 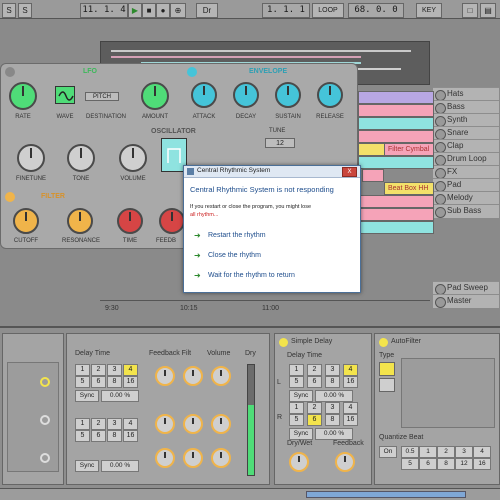 What do you see at coordinates (207, 10) in the screenshot?
I see `draw-mode-button: Dr` at bounding box center [207, 10].